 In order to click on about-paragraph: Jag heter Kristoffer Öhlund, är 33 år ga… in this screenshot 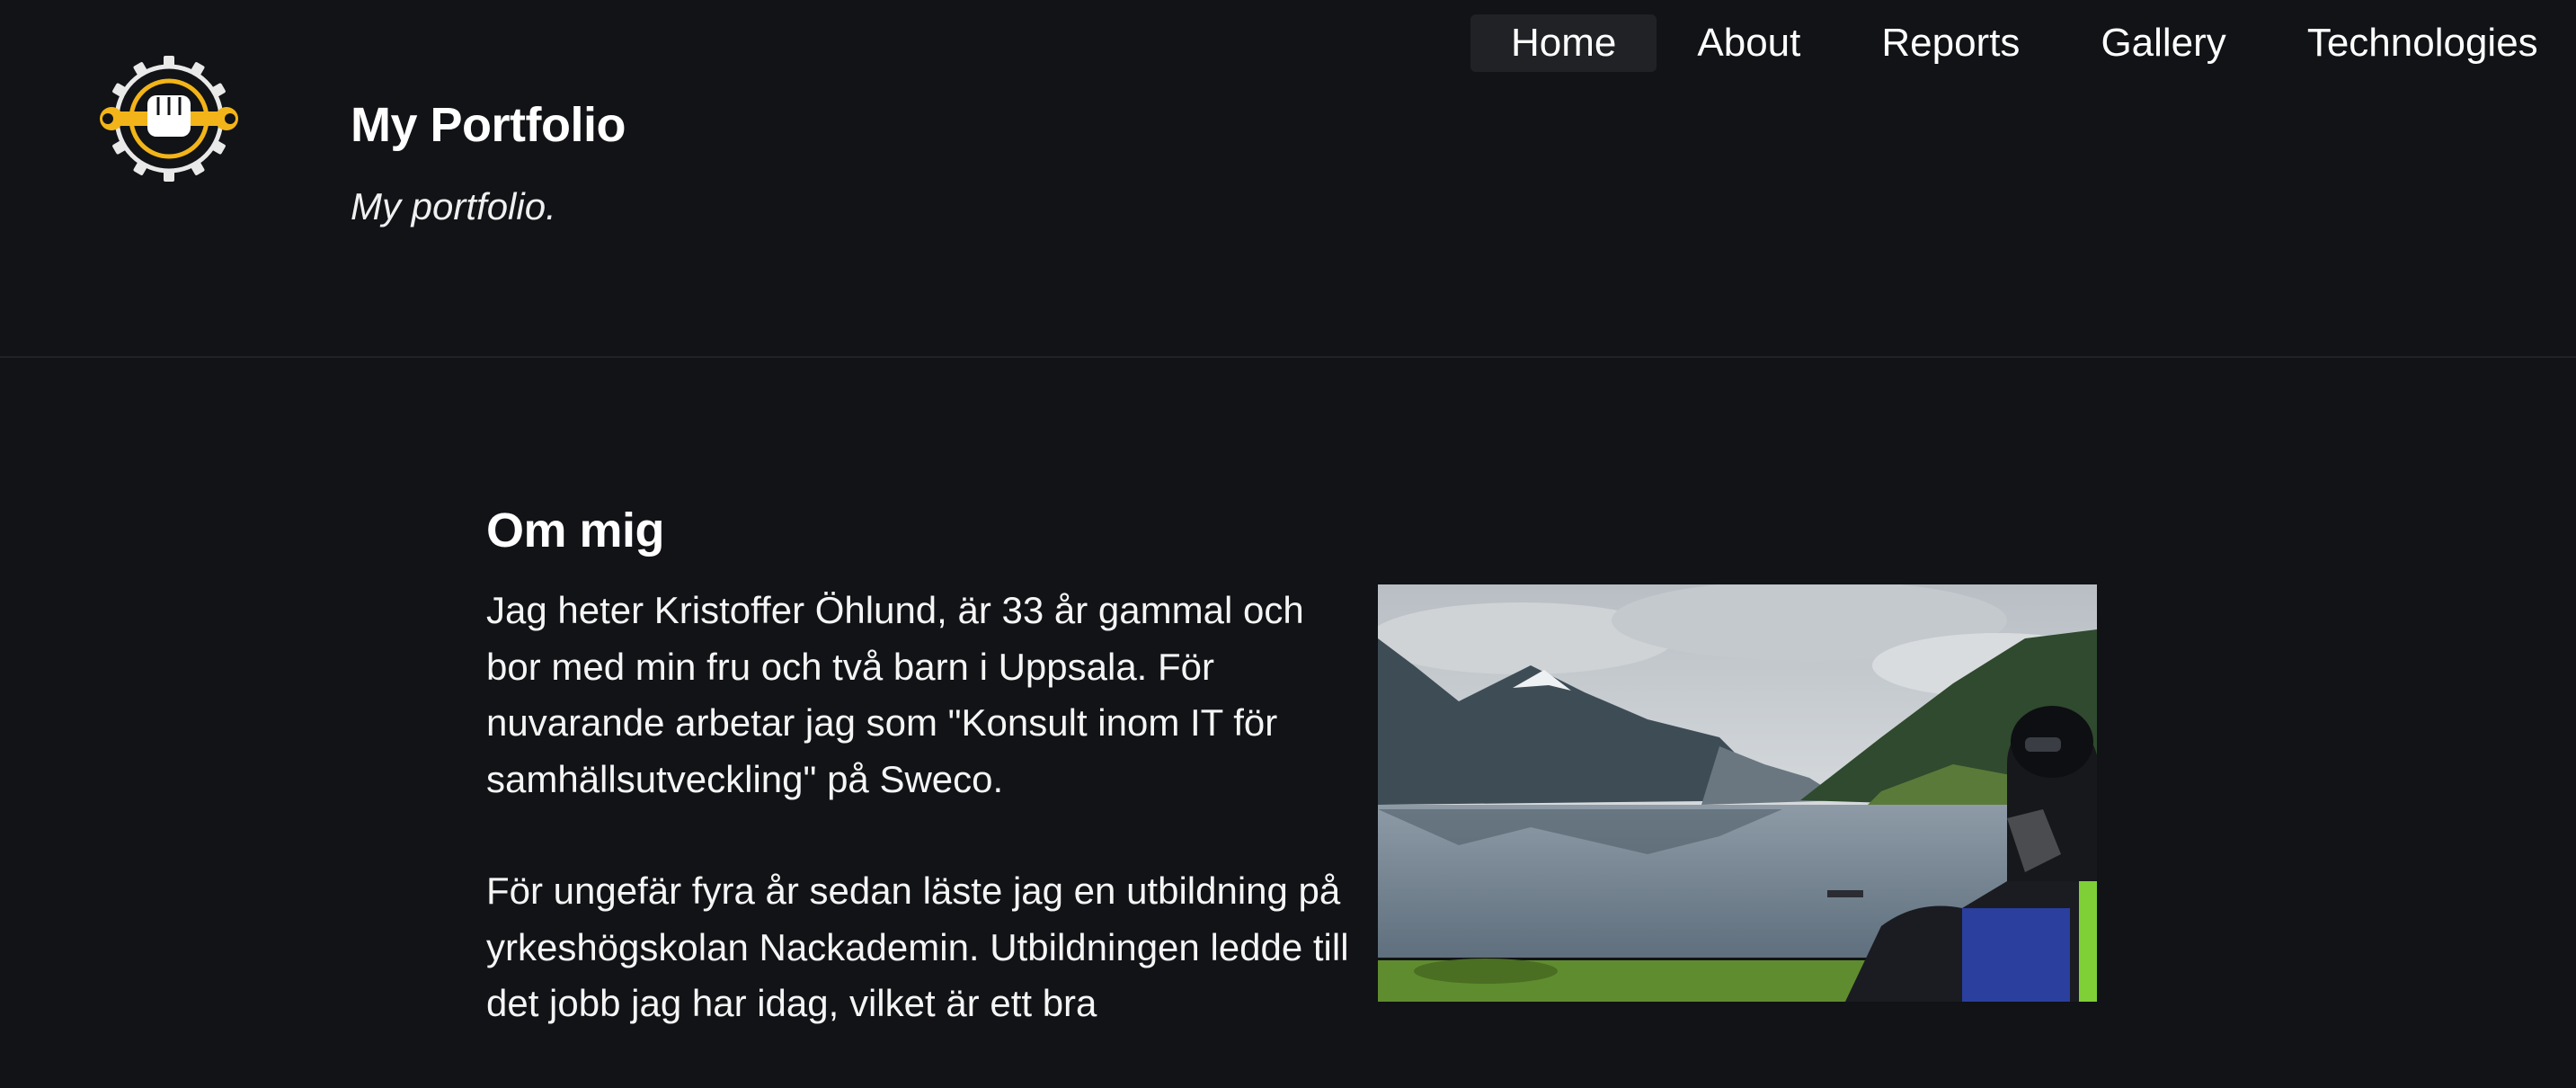, I will do `click(895, 694)`.